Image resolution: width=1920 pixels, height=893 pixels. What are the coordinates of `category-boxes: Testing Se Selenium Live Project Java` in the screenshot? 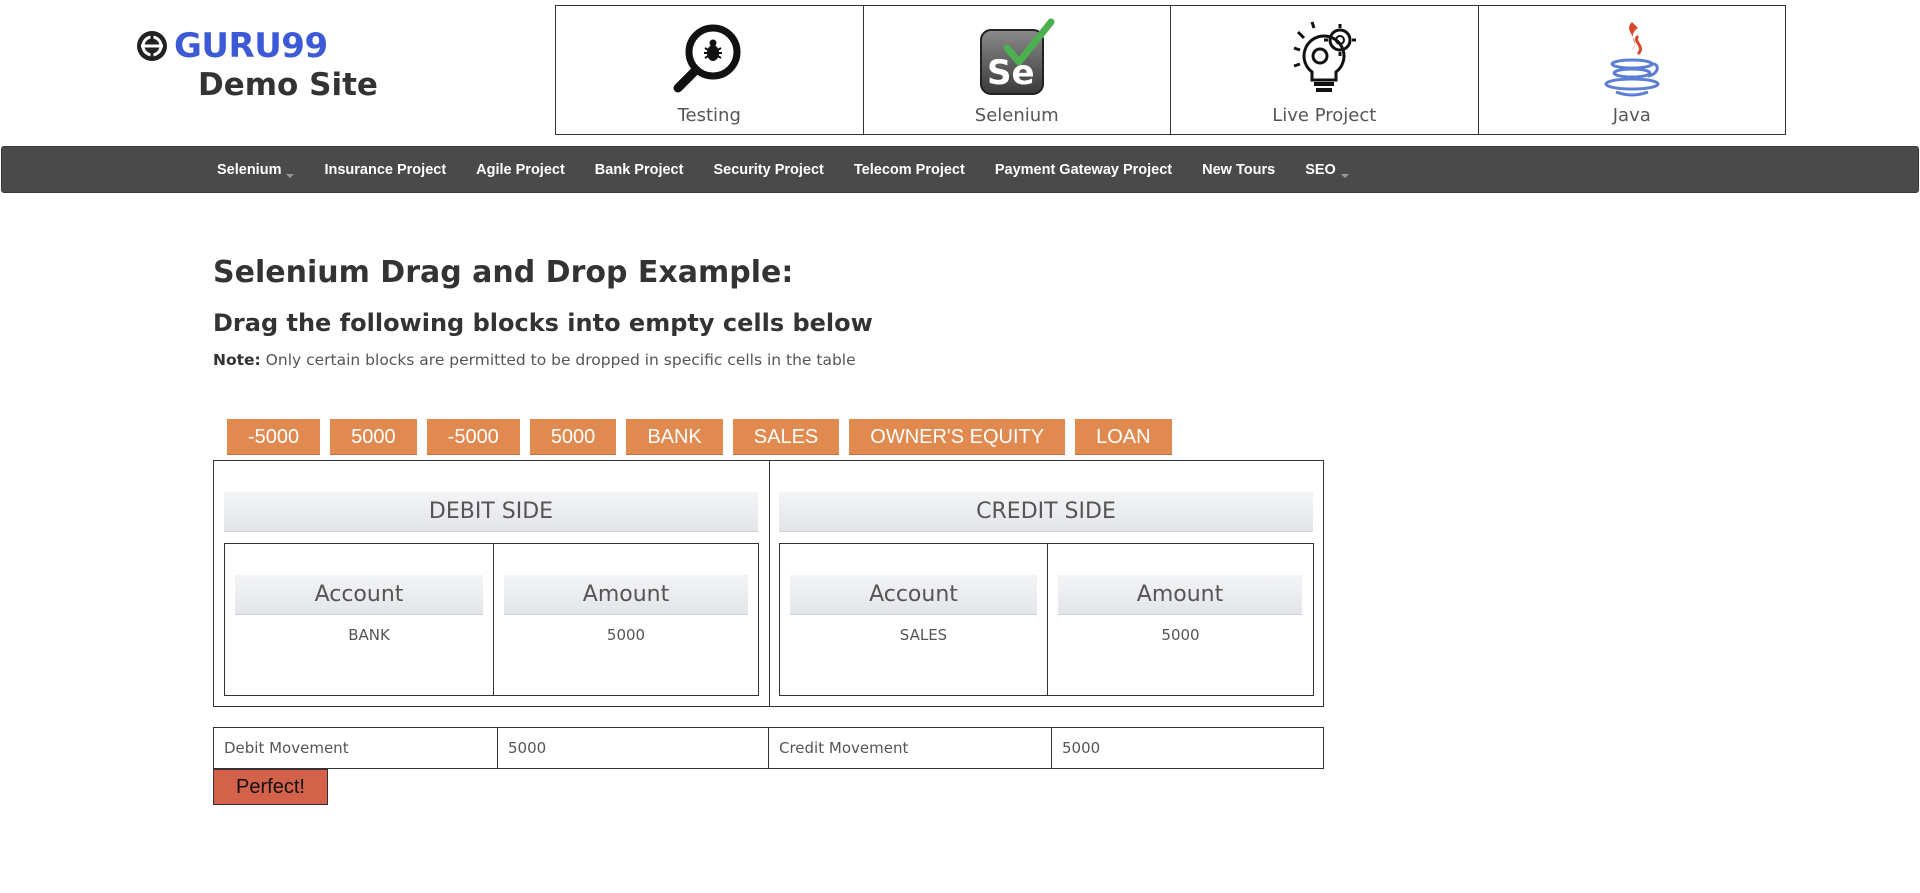 It's located at (1170, 70).